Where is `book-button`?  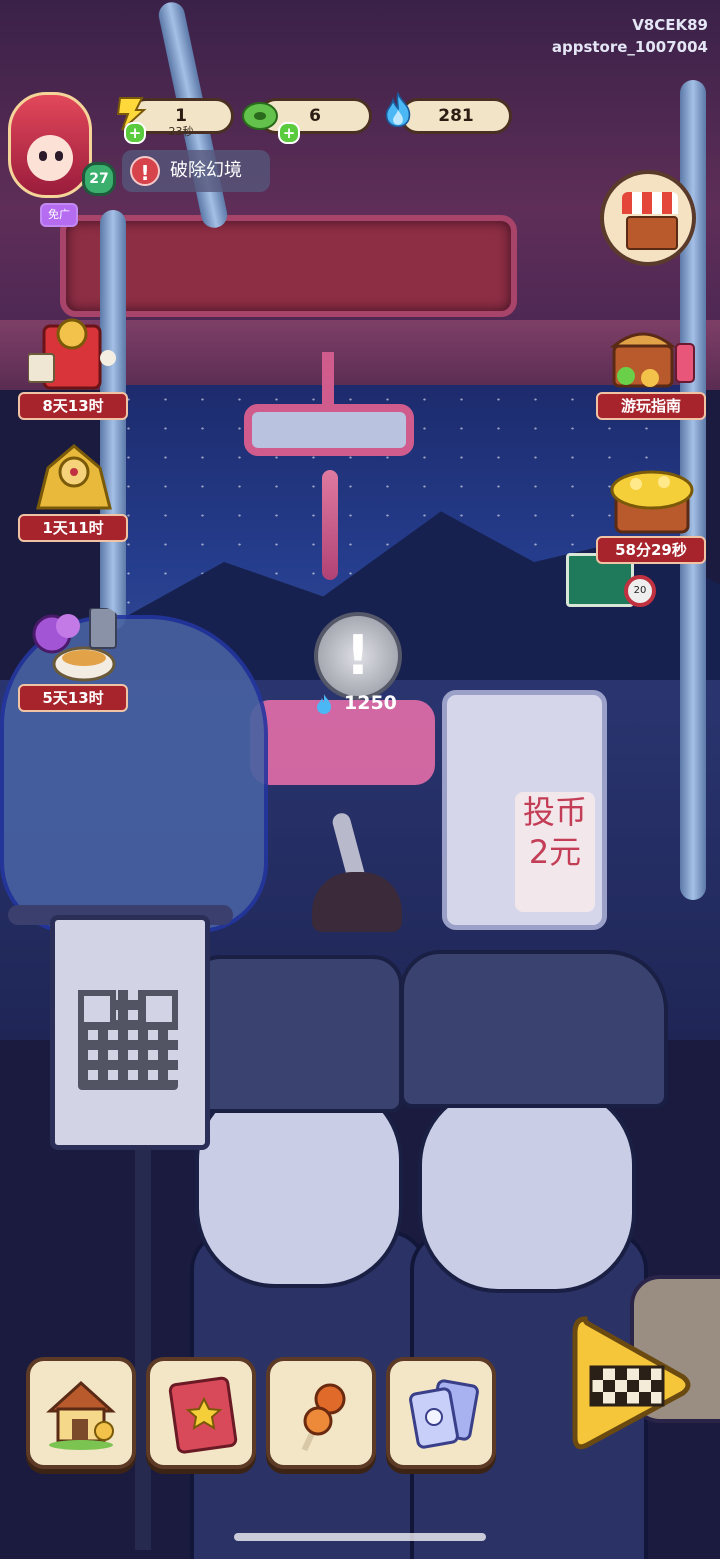 book-button is located at coordinates (201, 1413).